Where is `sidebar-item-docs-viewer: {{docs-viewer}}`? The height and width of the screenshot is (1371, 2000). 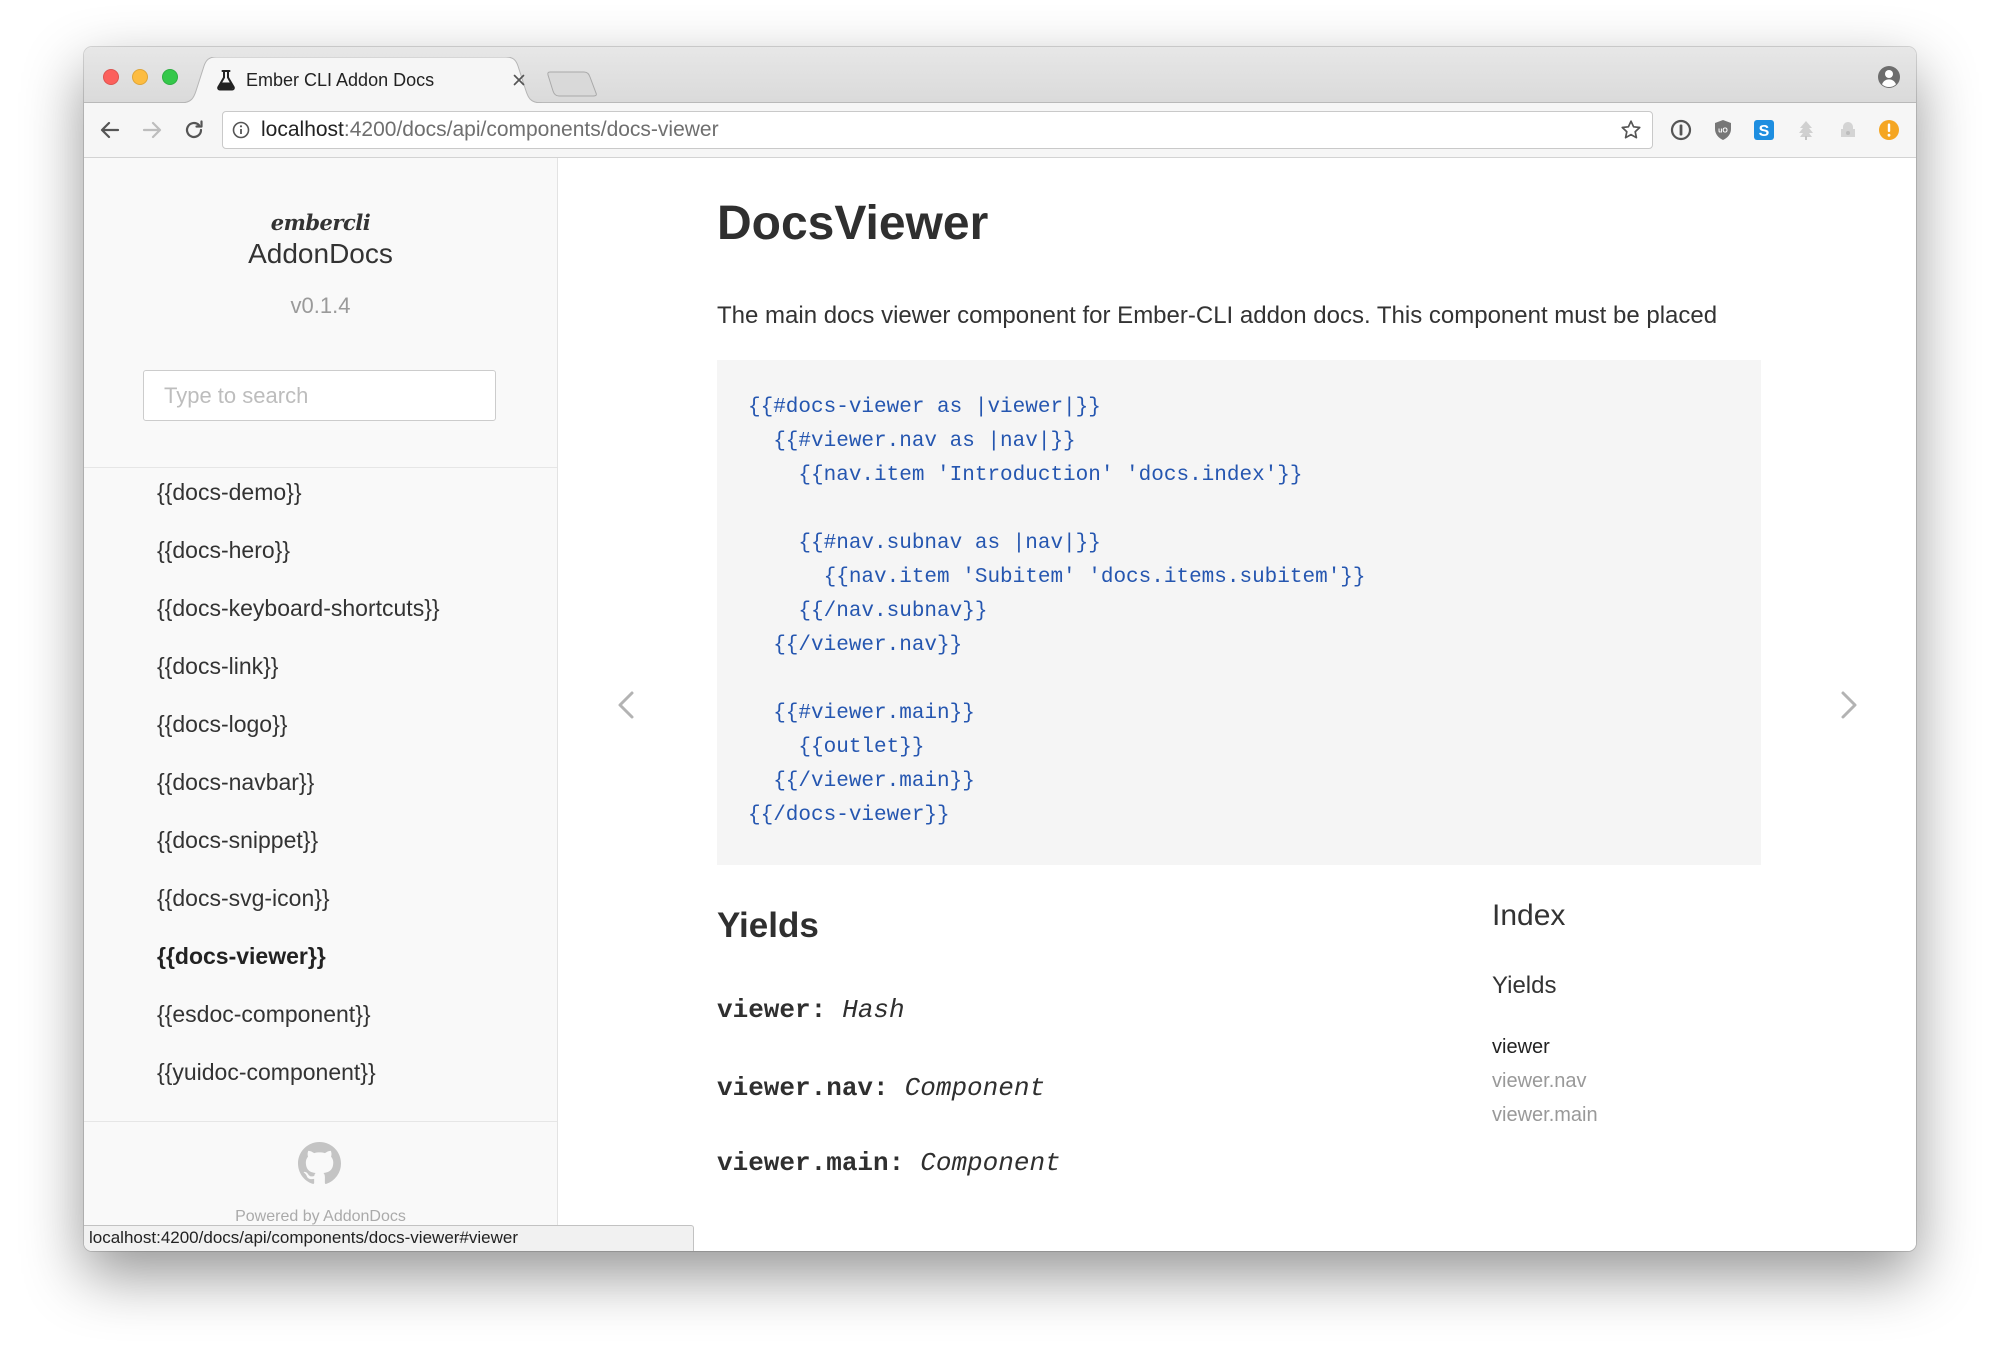 sidebar-item-docs-viewer: {{docs-viewer}} is located at coordinates (320, 956).